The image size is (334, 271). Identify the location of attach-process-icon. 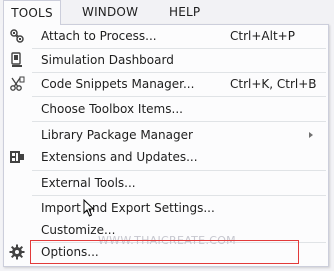
(17, 36).